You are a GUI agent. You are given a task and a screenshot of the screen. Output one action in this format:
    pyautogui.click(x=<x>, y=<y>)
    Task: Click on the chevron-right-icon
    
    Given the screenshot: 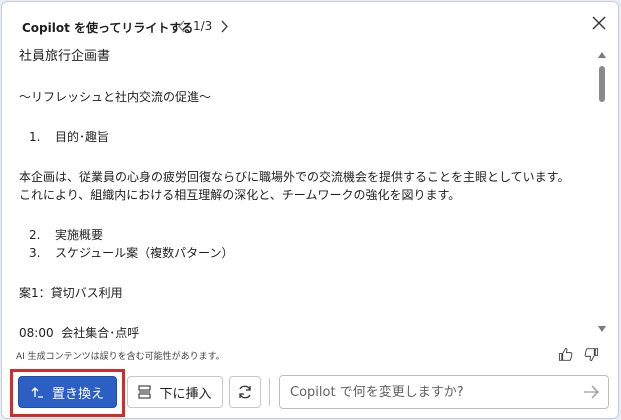 What is the action you would take?
    pyautogui.click(x=224, y=26)
    